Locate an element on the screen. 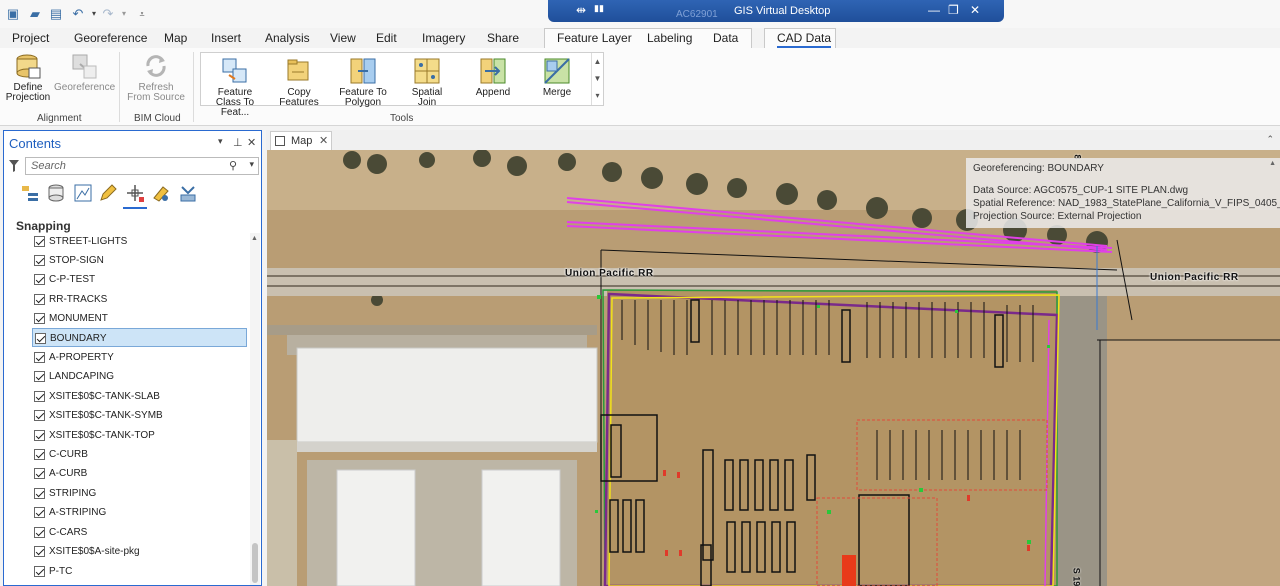 Image resolution: width=1280 pixels, height=586 pixels. tab-analysis: Analysis is located at coordinates (287, 38).